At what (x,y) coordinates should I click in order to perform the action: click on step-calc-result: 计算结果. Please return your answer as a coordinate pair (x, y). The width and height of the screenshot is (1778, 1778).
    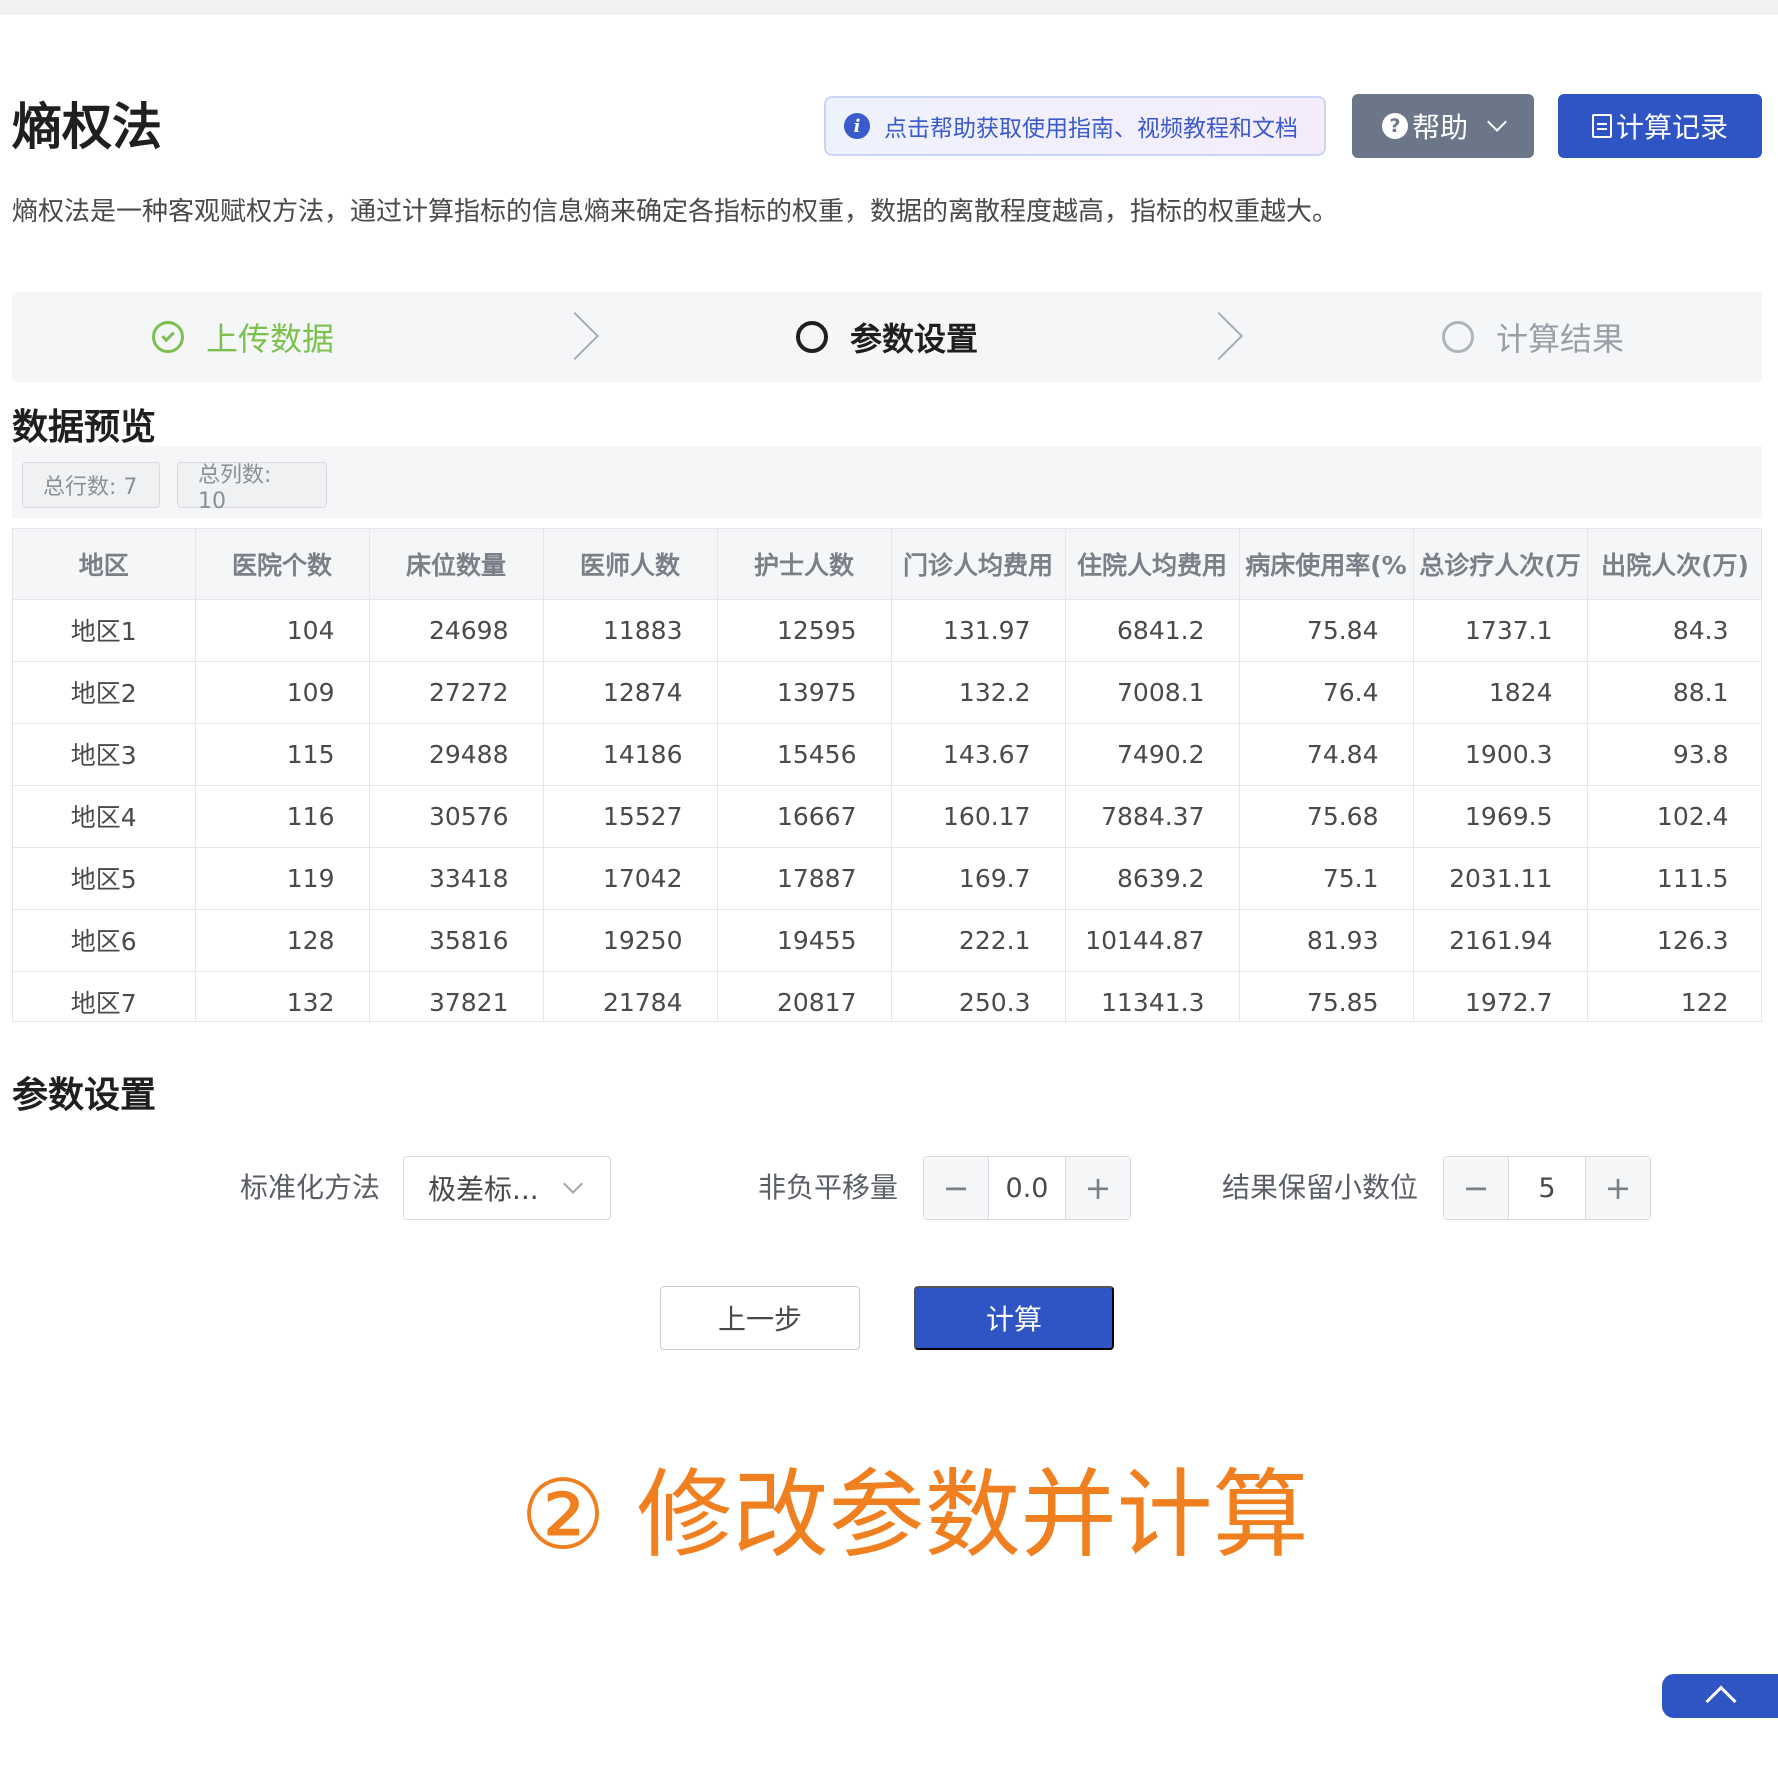
    Looking at the image, I should click on (1533, 337).